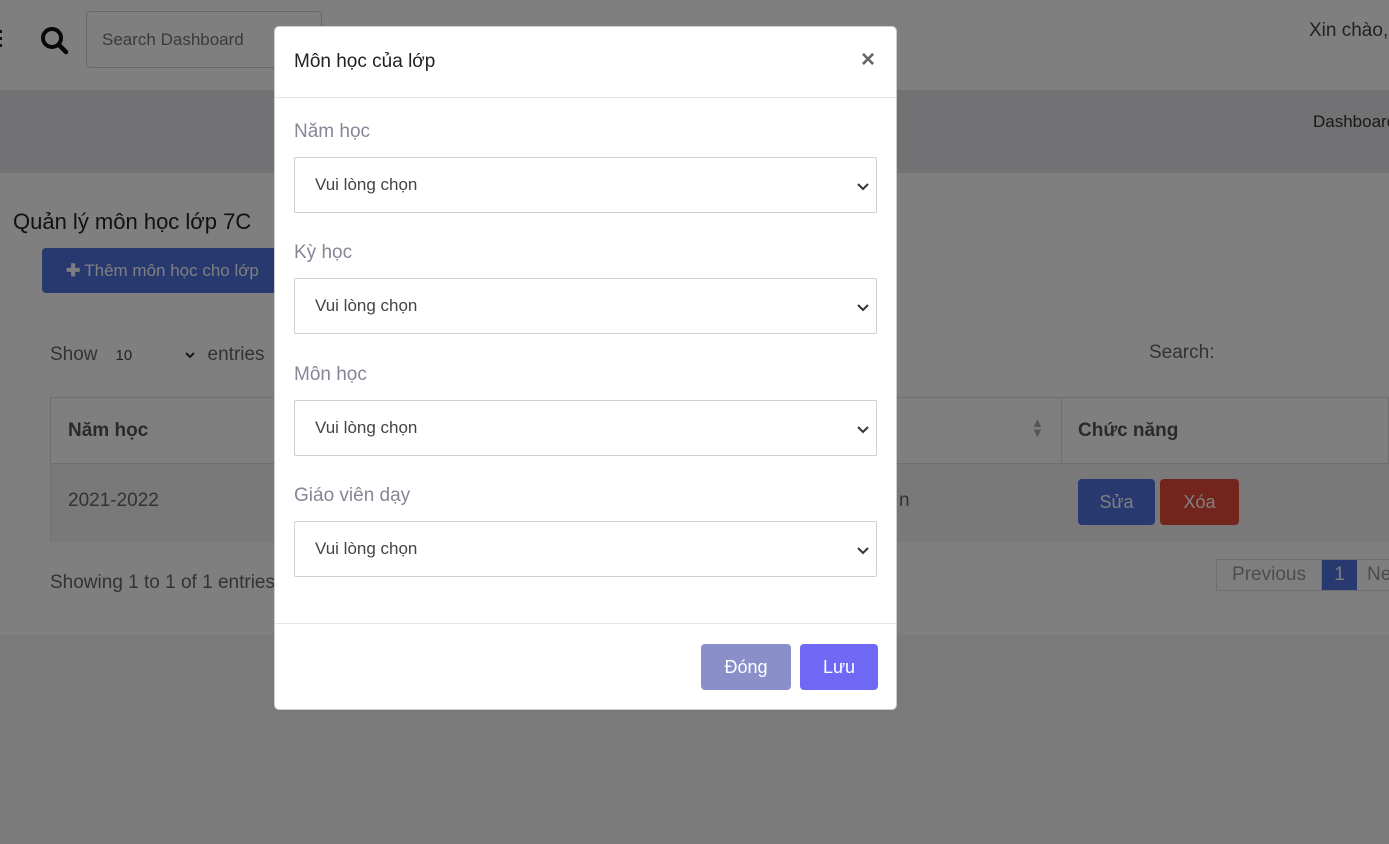  Describe the element at coordinates (366, 184) in the screenshot. I see `select-nam-hoc-value: Vui lòng chọn` at that location.